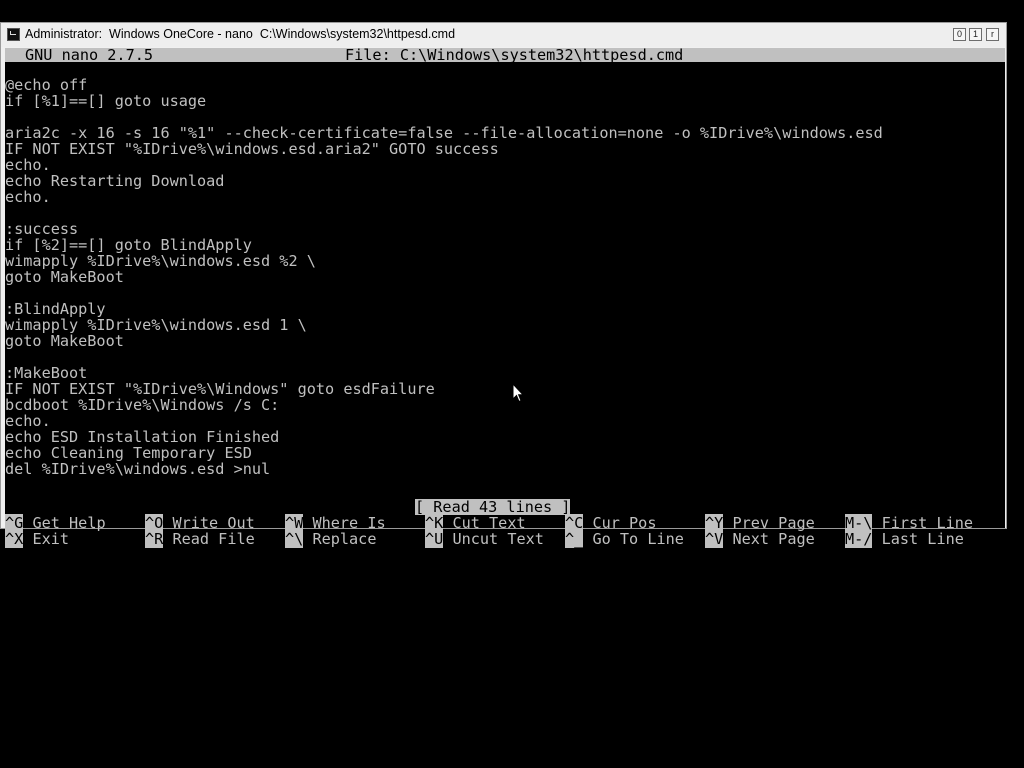 Image resolution: width=1024 pixels, height=768 pixels. I want to click on editor-line: if [%1]==[] goto usage, so click(106, 101).